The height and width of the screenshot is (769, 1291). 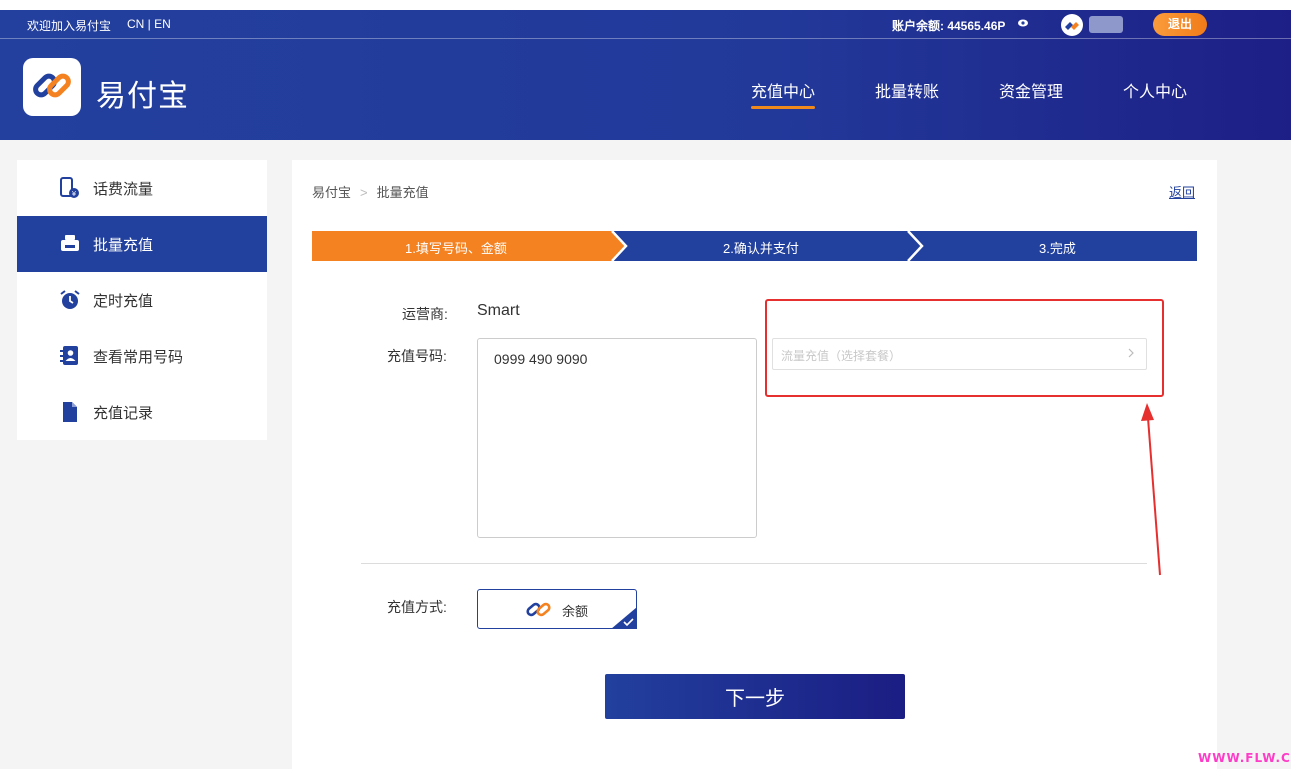 I want to click on sidebar: ¥ 话费流量 批量充值 定时充值 查看常用号码 充值记录, so click(x=142, y=300).